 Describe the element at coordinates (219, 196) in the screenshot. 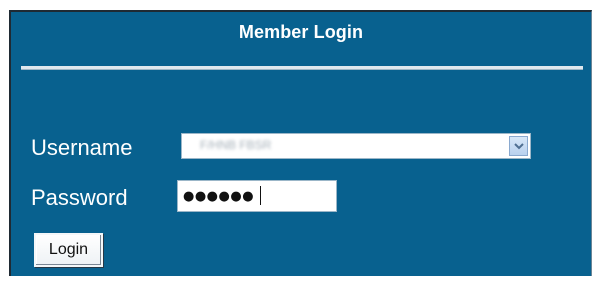

I see `password-mask: ●●●●●●` at that location.